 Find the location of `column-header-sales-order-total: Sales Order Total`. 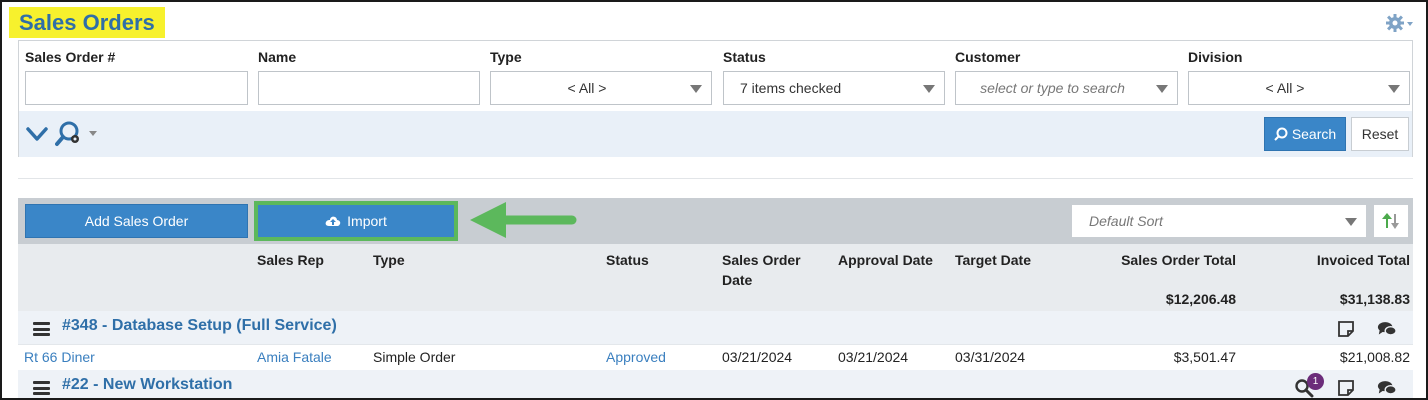

column-header-sales-order-total: Sales Order Total is located at coordinates (1157, 260).